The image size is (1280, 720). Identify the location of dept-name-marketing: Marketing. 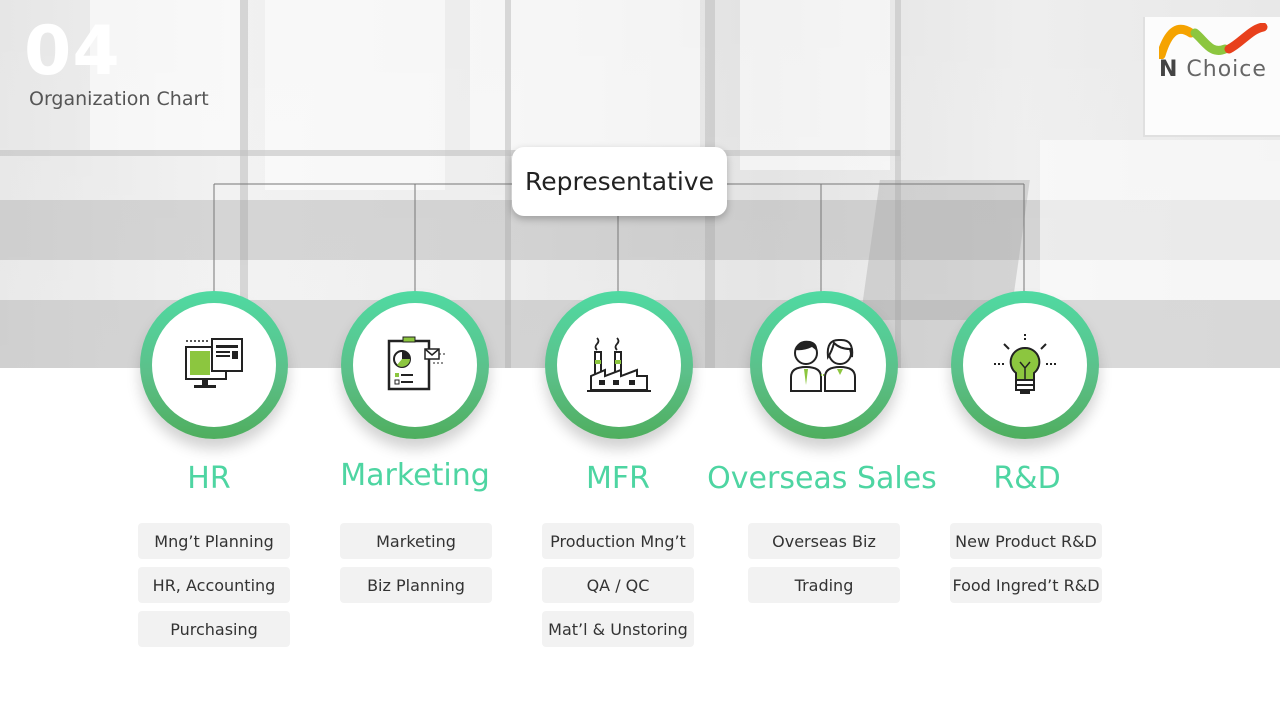
(415, 475).